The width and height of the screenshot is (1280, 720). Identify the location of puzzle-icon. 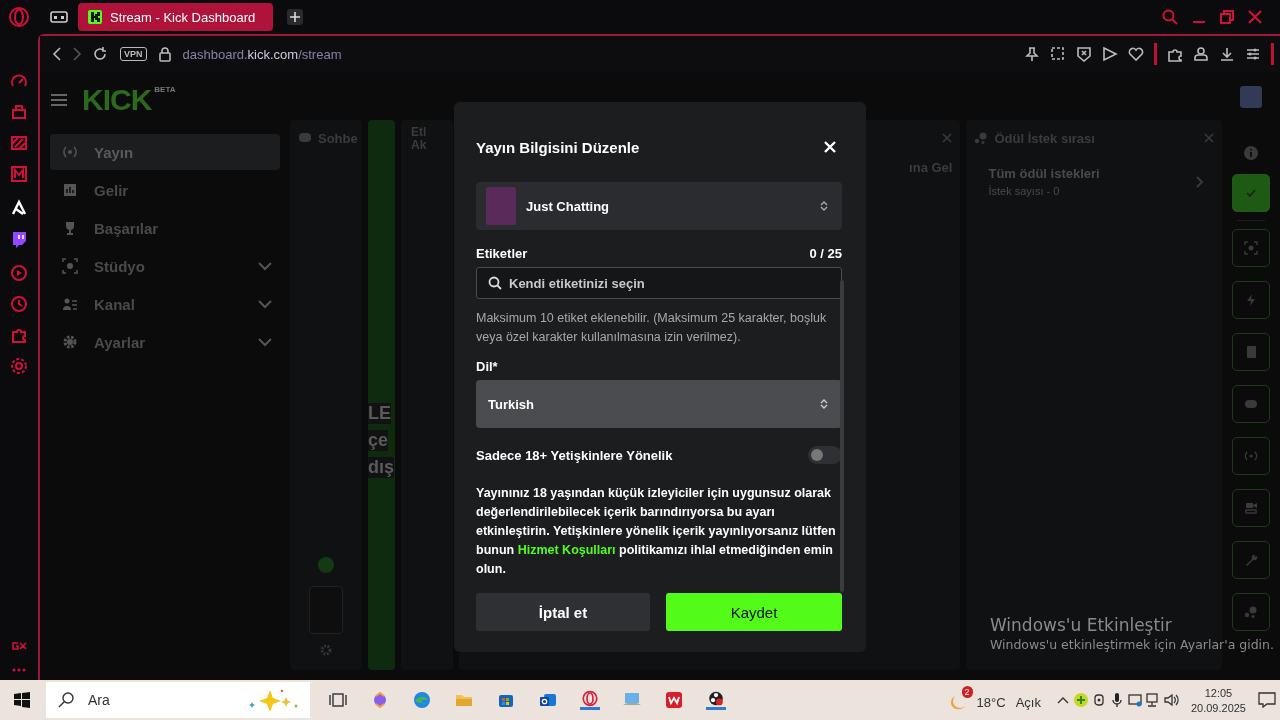
(19, 335).